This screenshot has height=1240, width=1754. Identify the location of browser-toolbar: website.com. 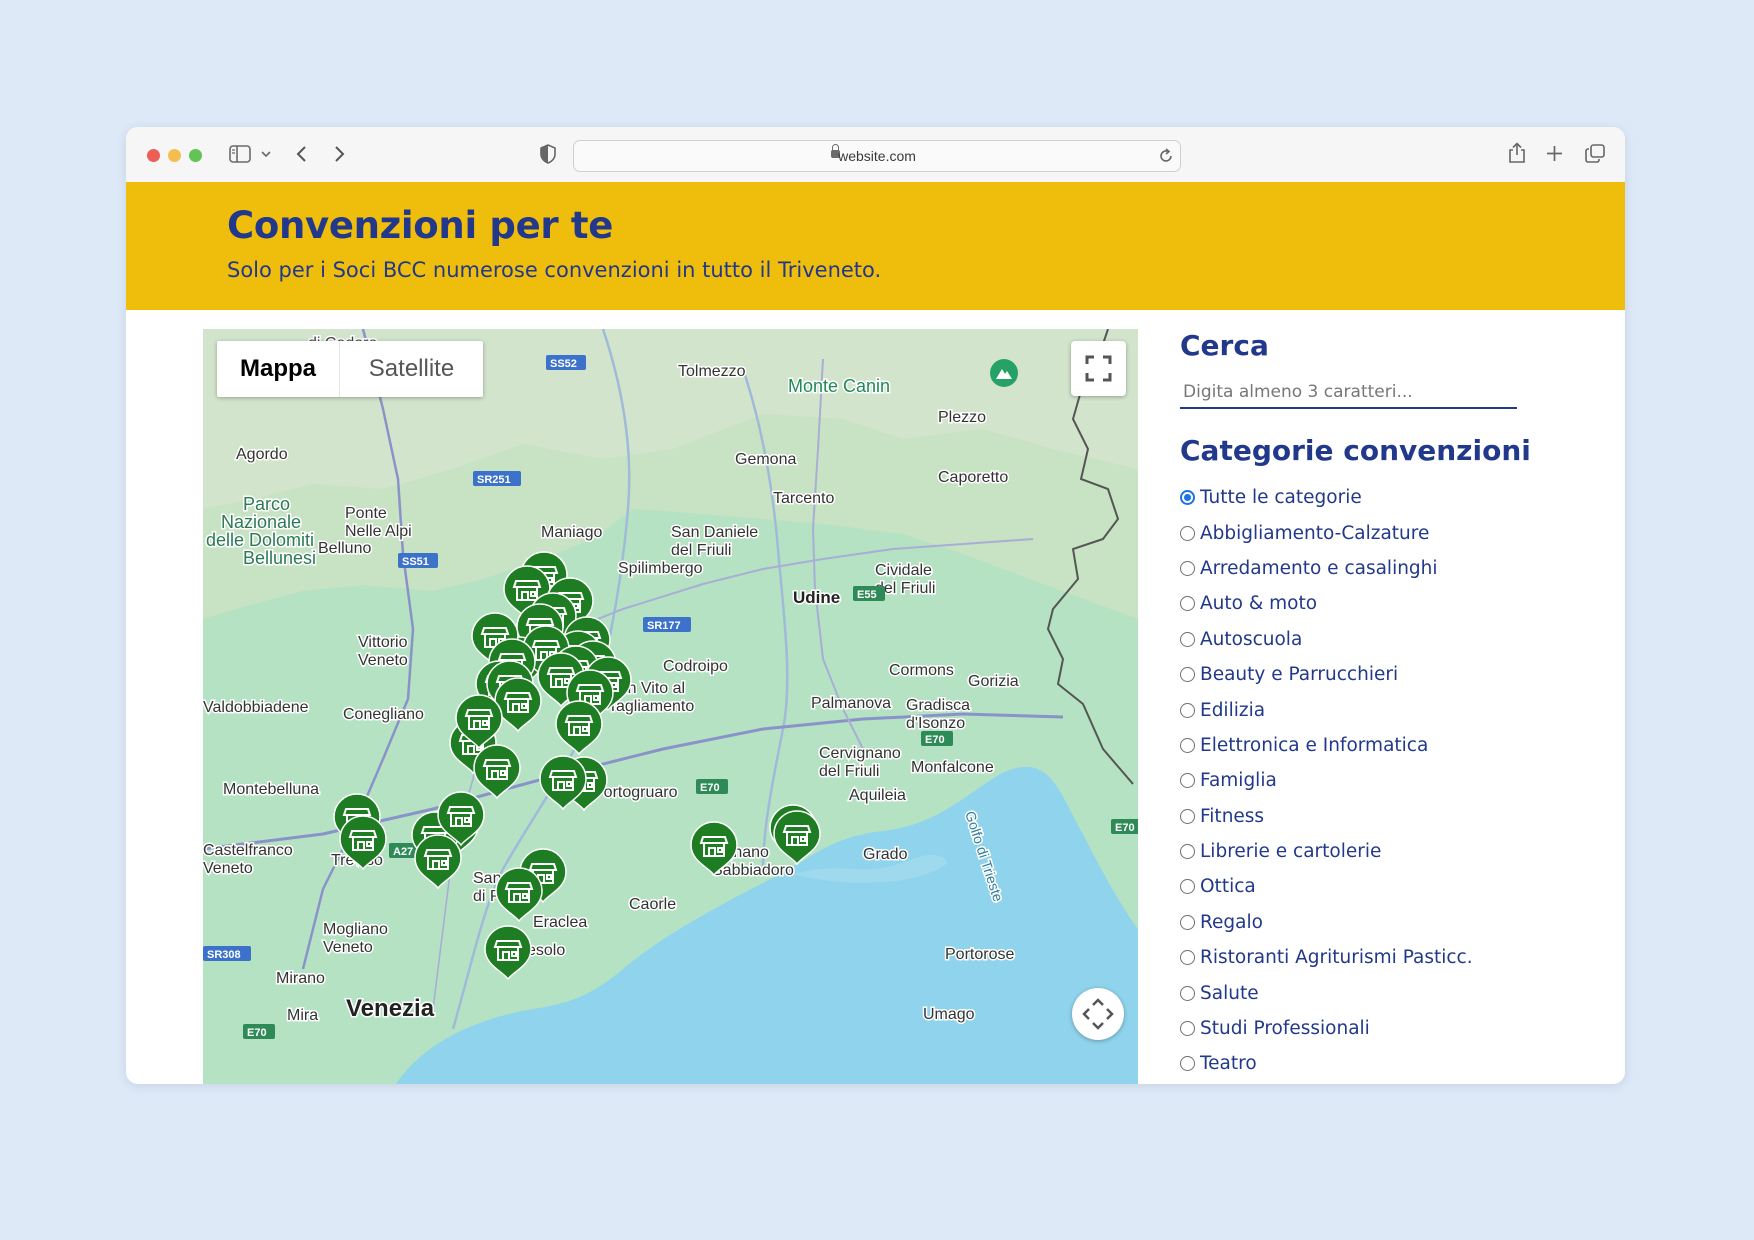
(875, 155).